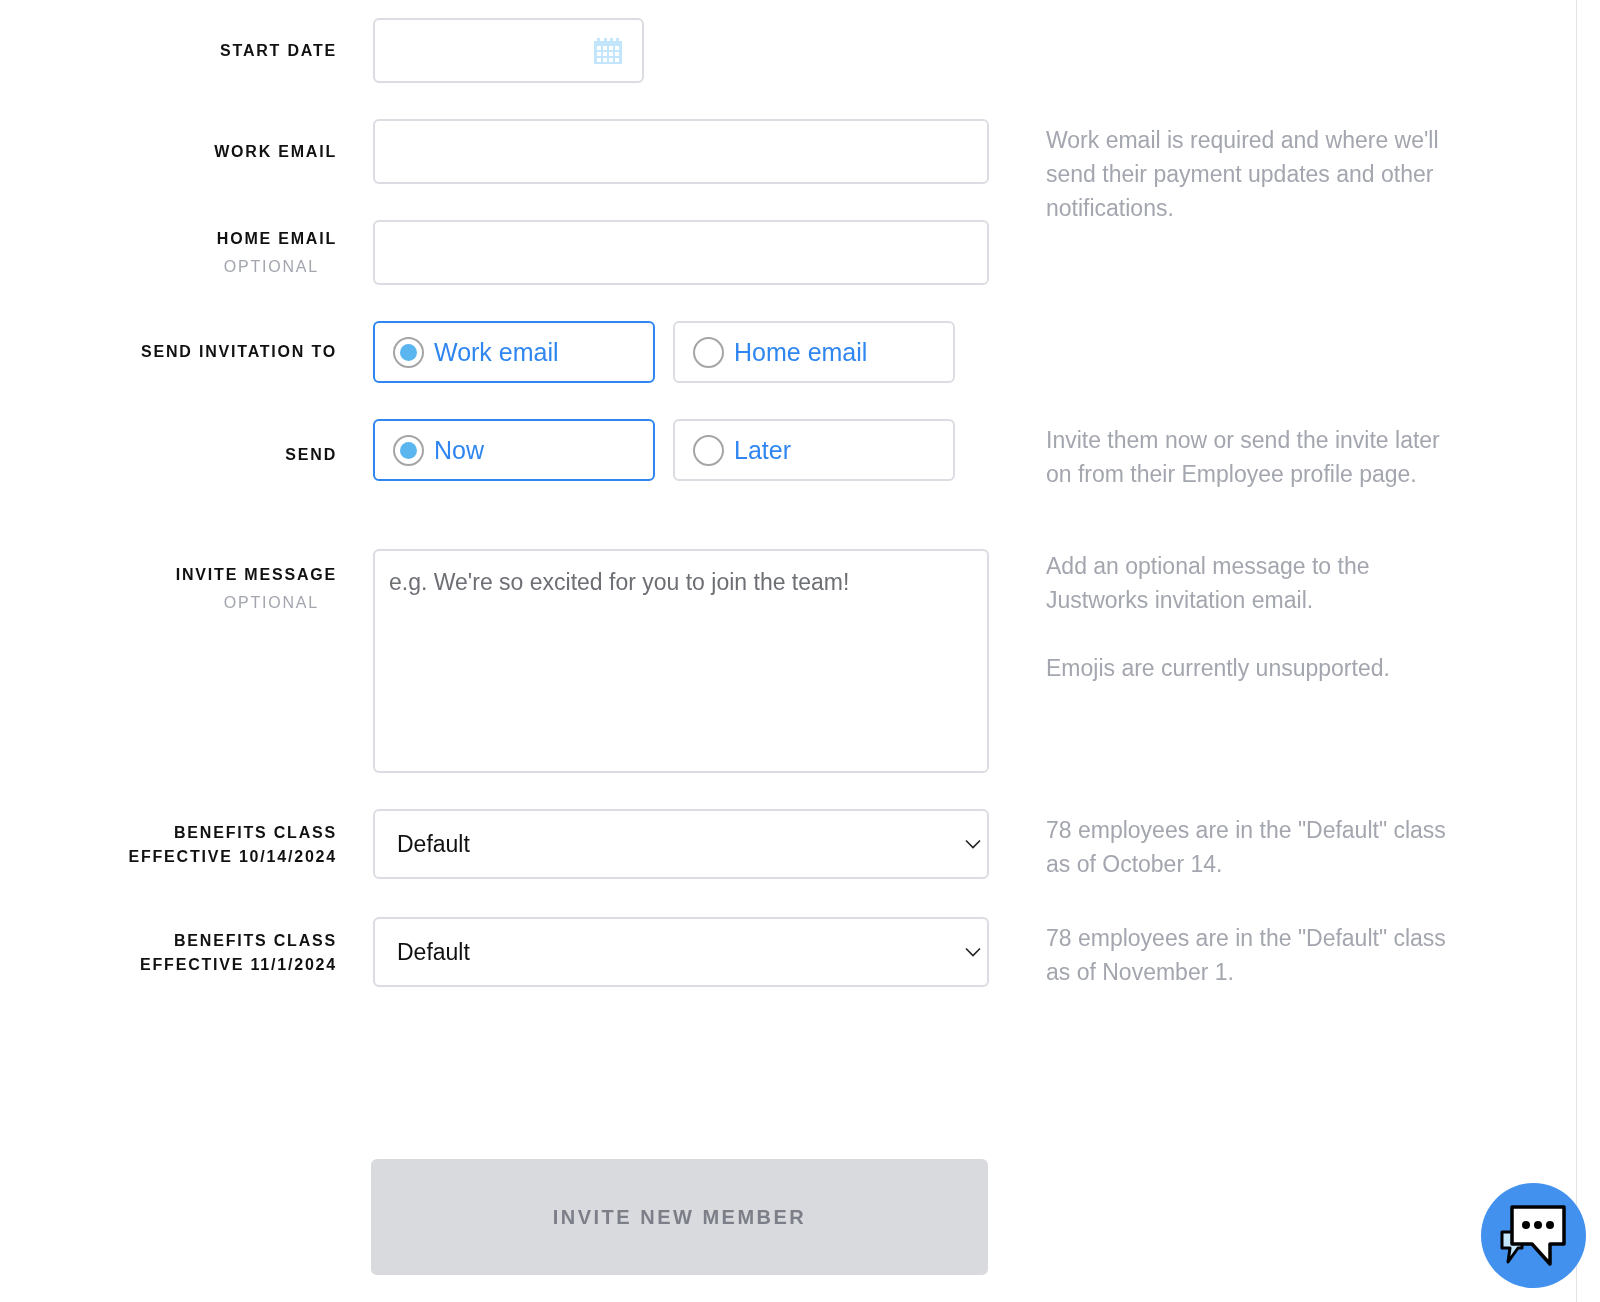 The image size is (1600, 1302). What do you see at coordinates (311, 455) in the screenshot?
I see `field-label: SEND` at bounding box center [311, 455].